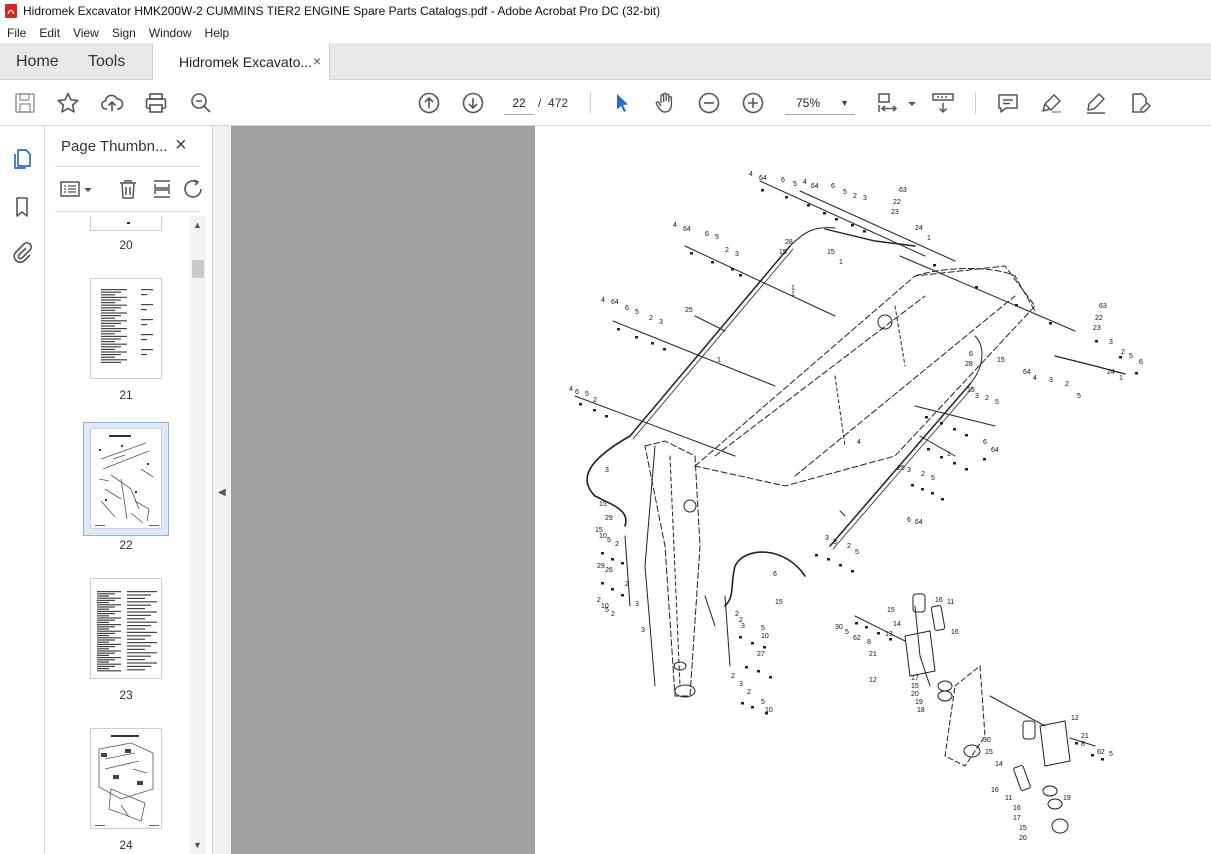  Describe the element at coordinates (1008, 103) in the screenshot. I see `comment-icon` at that location.